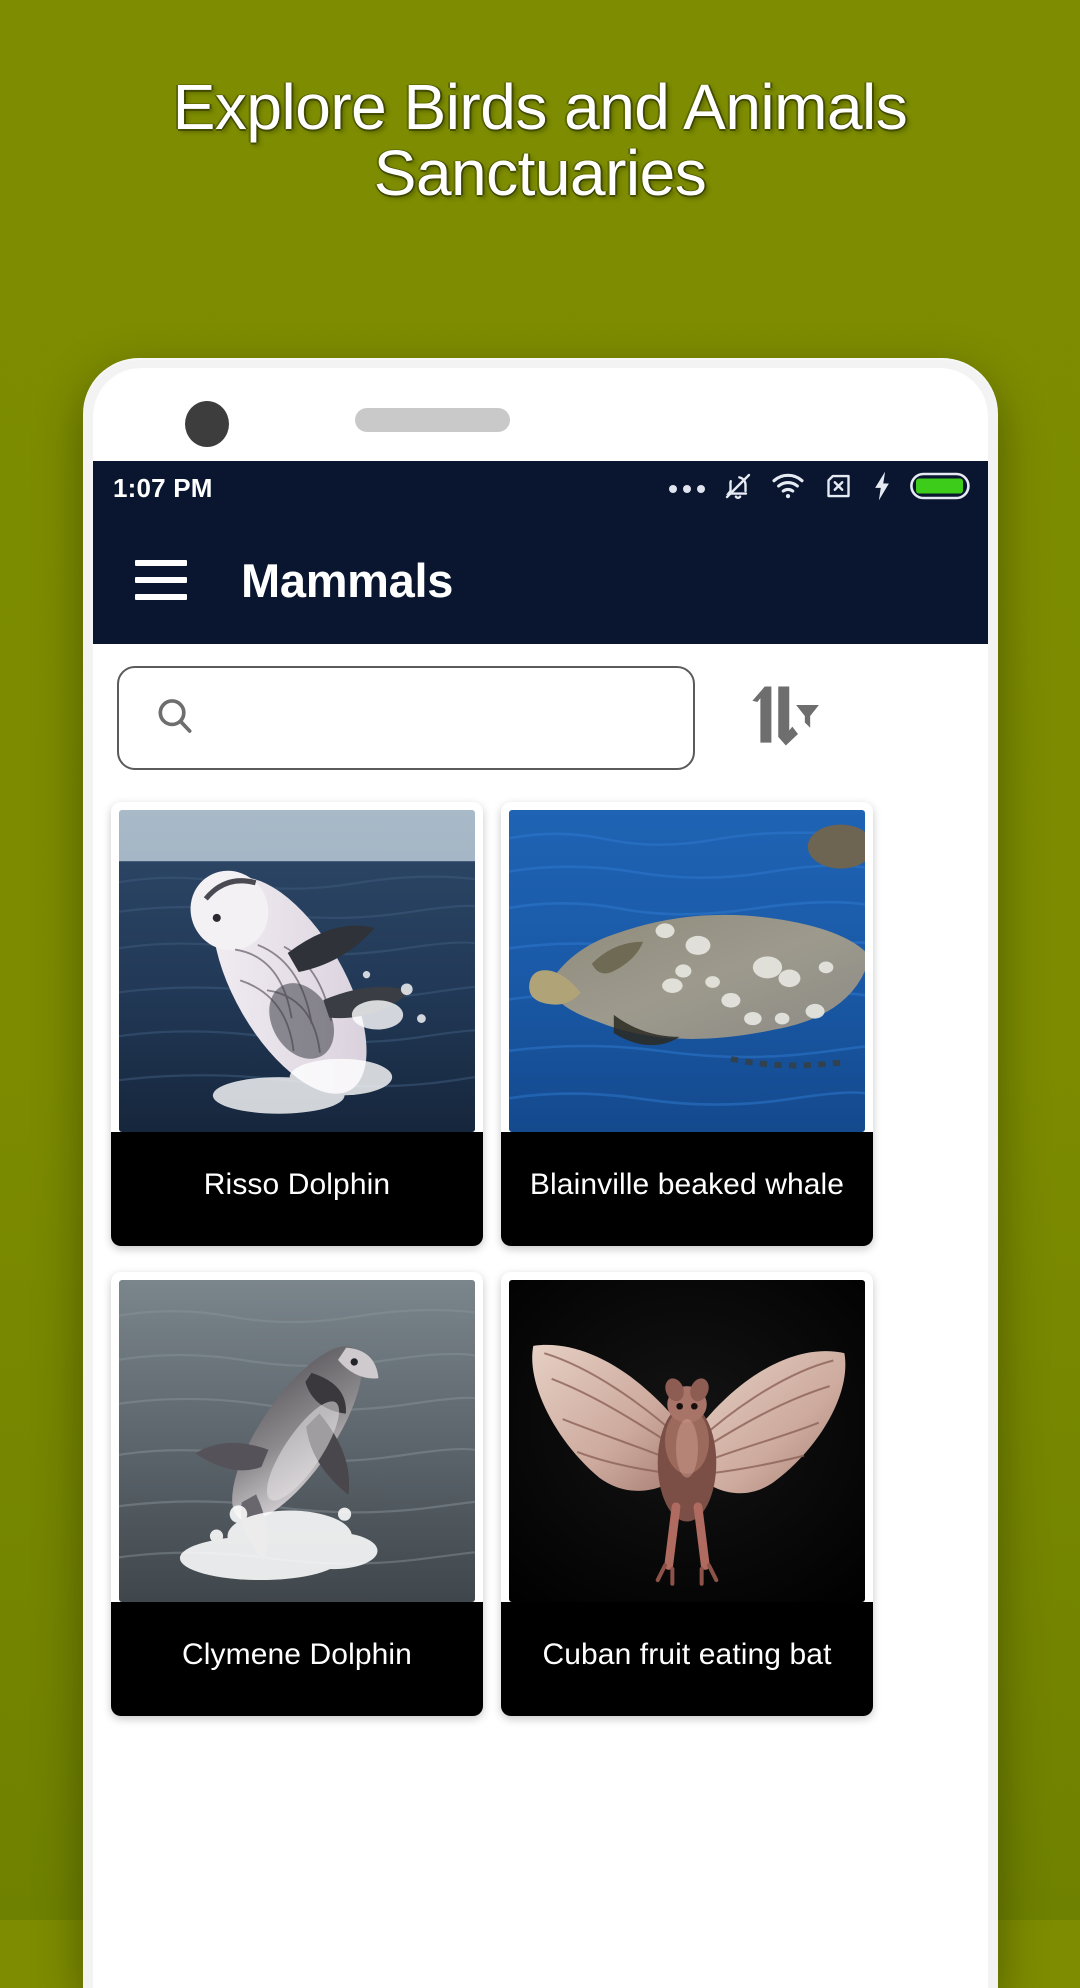  What do you see at coordinates (882, 488) in the screenshot?
I see `charging-bolt-icon` at bounding box center [882, 488].